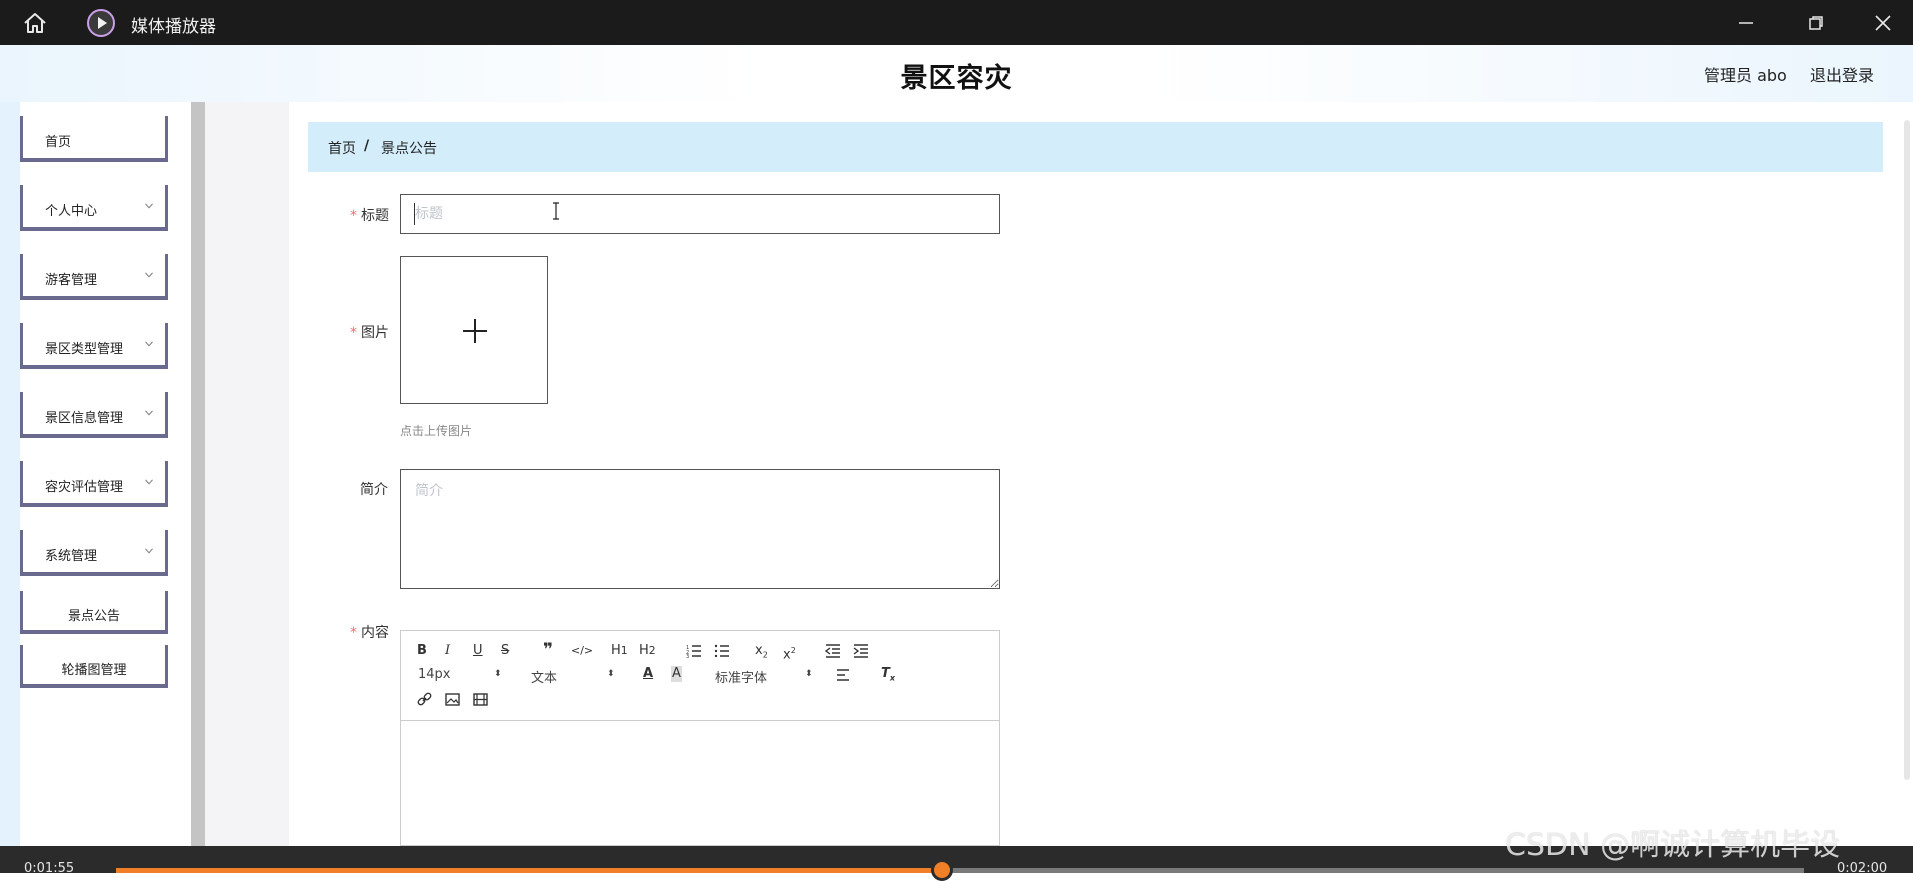 The width and height of the screenshot is (1913, 881). What do you see at coordinates (84, 487) in the screenshot?
I see `sidebar-item-label: 容灾评估管理` at bounding box center [84, 487].